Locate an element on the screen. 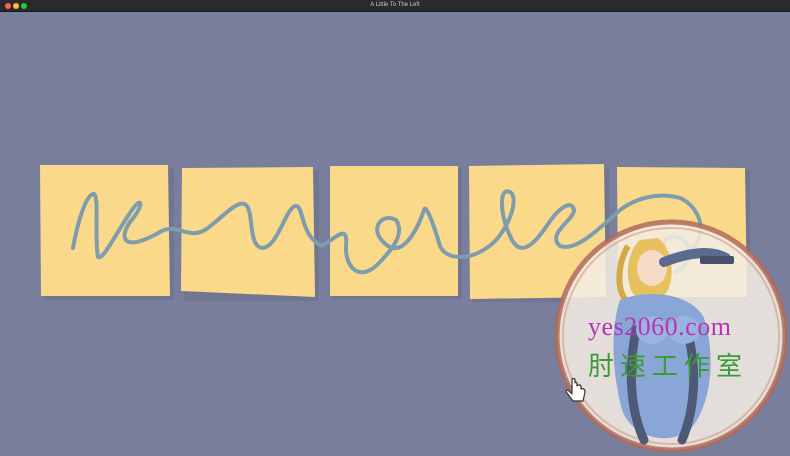 The image size is (790, 456). window-title: A Little To The Left is located at coordinates (395, 5).